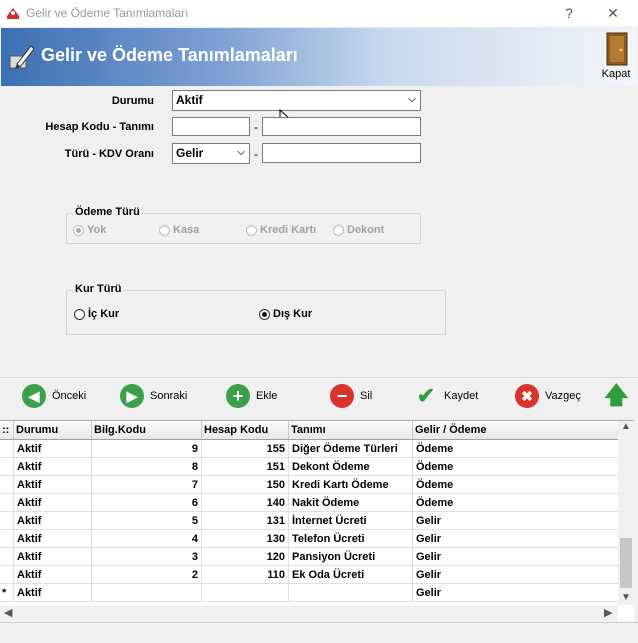  I want to click on next-button: ▶ Sonraki, so click(153, 398).